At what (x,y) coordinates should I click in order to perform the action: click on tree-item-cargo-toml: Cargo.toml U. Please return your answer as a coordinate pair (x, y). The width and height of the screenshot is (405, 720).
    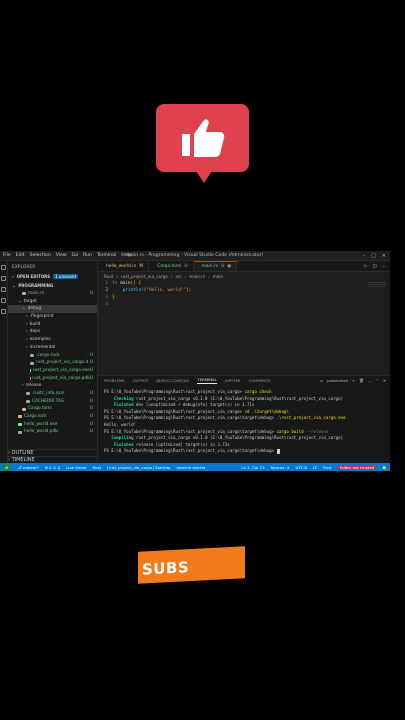
    Looking at the image, I should click on (52, 409).